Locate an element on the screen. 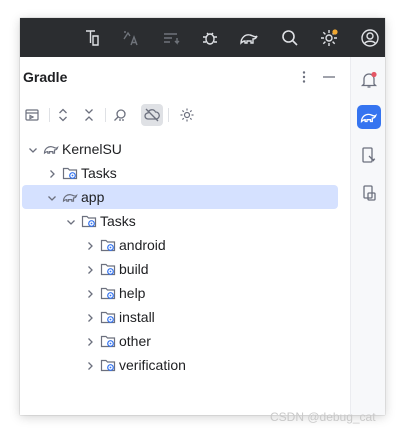 This screenshot has width=405, height=435. gradle-project-icon is located at coordinates (51, 149).